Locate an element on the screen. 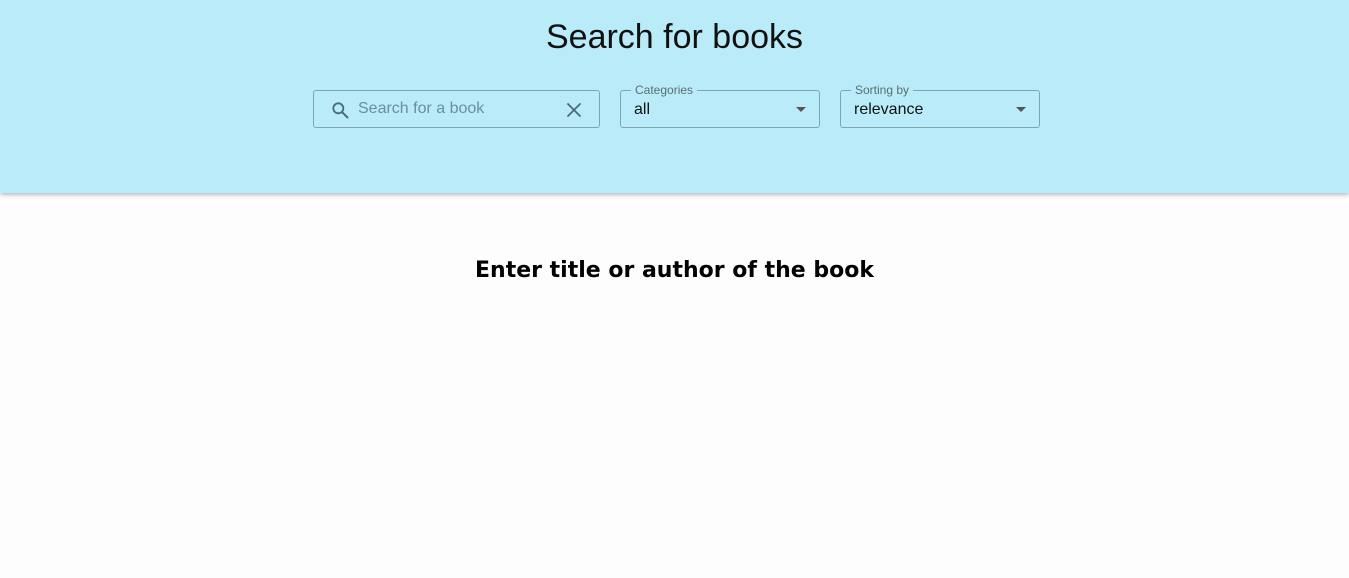 The height and width of the screenshot is (578, 1349). categories-label: Categories is located at coordinates (664, 90).